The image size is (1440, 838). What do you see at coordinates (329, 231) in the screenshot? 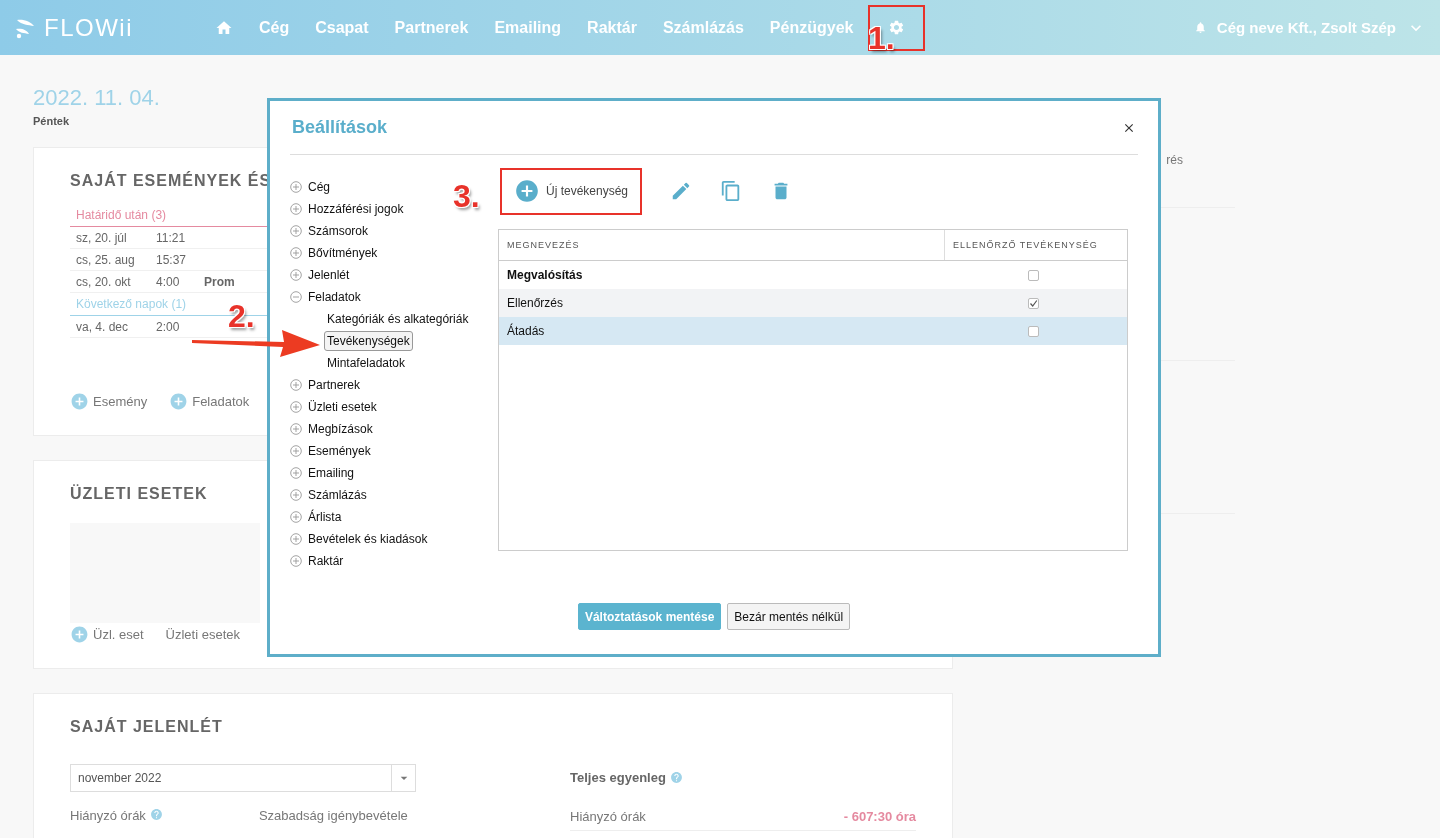
I see `tree-item: Számsorok` at bounding box center [329, 231].